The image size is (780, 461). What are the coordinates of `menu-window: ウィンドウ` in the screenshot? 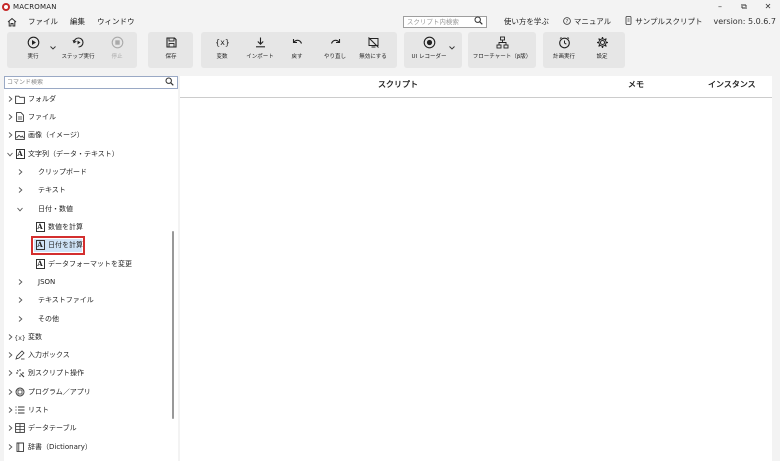 It's located at (116, 21).